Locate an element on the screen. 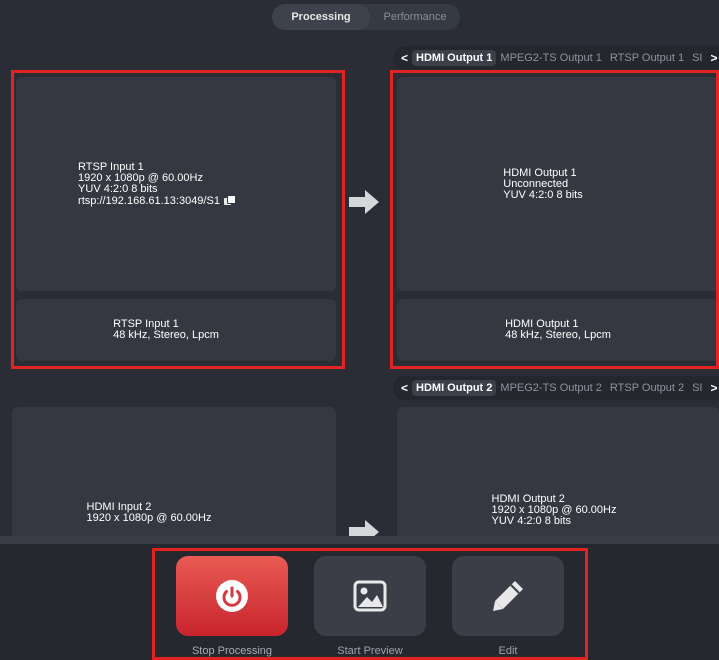 The width and height of the screenshot is (719, 660). toolbar-divider is located at coordinates (359, 540).